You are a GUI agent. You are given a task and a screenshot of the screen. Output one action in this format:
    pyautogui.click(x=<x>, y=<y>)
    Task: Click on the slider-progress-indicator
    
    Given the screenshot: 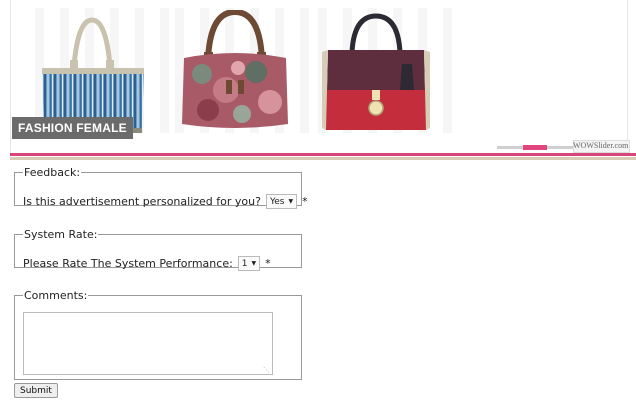 What is the action you would take?
    pyautogui.click(x=535, y=147)
    